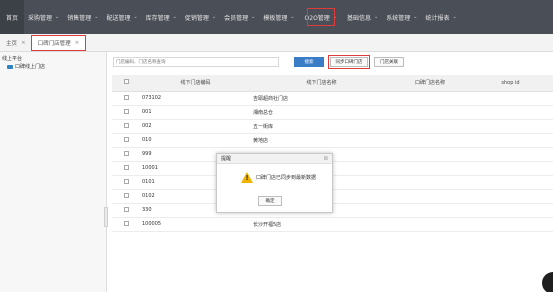 Image resolution: width=553 pixels, height=292 pixels. I want to click on table-header-row: 线下门店编码 线下门店名称 口碑门店名称 shop id, so click(332, 83).